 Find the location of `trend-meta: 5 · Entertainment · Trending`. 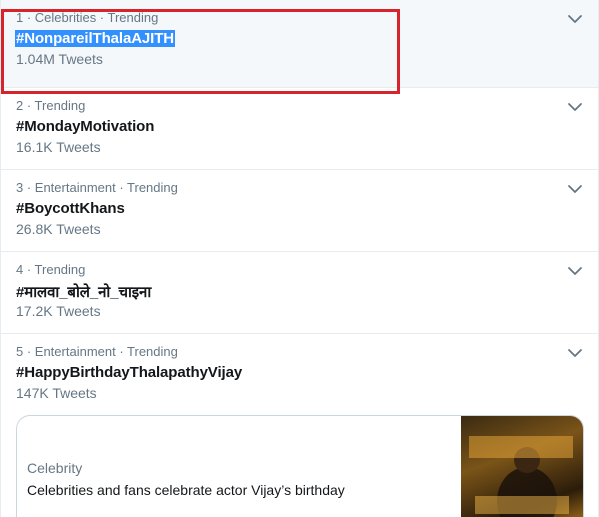

trend-meta: 5 · Entertainment · Trending is located at coordinates (97, 351).